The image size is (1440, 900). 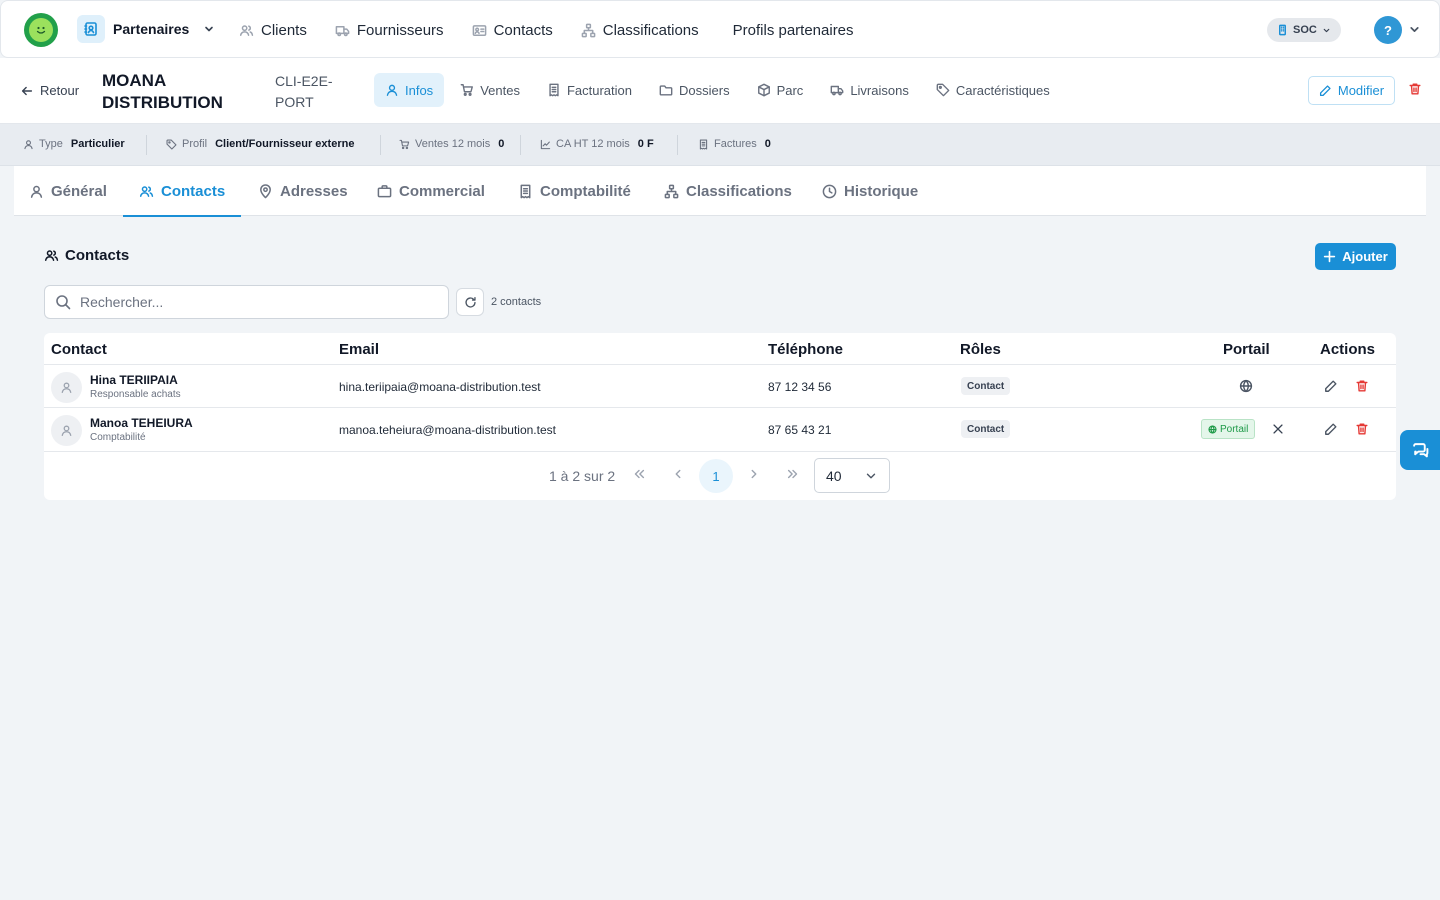 What do you see at coordinates (60, 90) in the screenshot?
I see `back-label: Retour` at bounding box center [60, 90].